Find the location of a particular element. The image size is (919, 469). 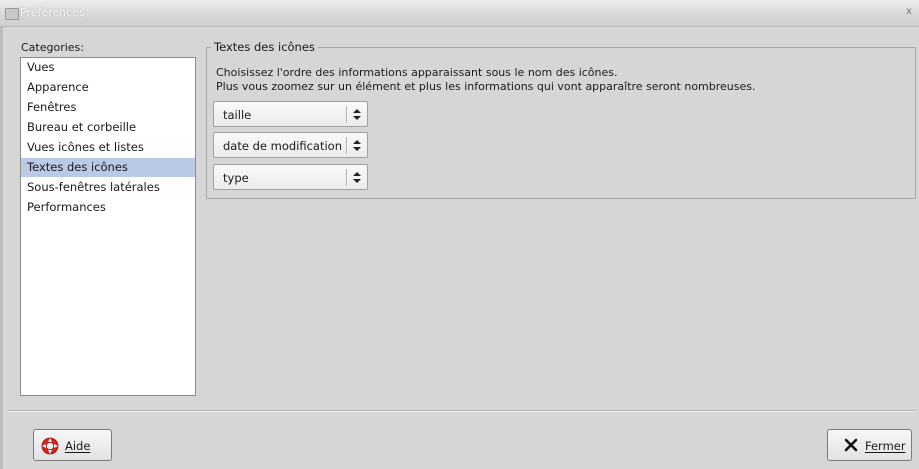

close-button: Fermer is located at coordinates (869, 445).